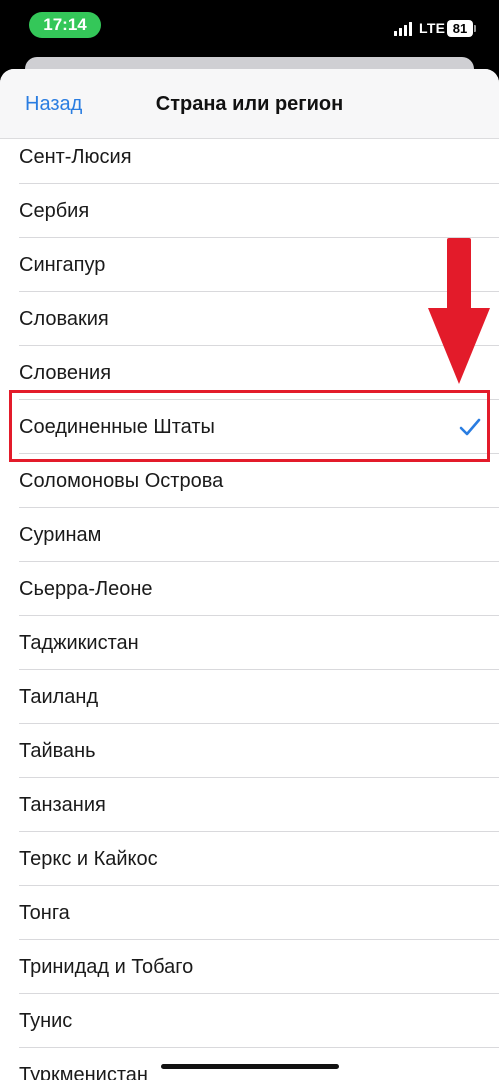 Image resolution: width=499 pixels, height=1080 pixels. I want to click on country-label: Сингапур, so click(62, 265).